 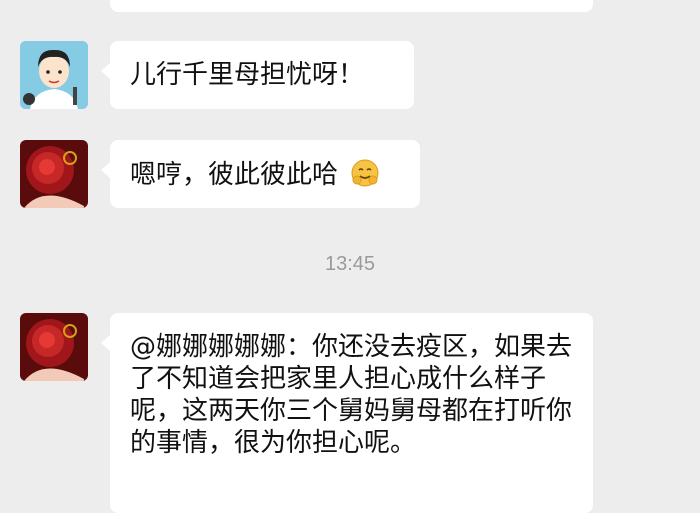 What do you see at coordinates (365, 177) in the screenshot?
I see `hugging-face-emoji-icon` at bounding box center [365, 177].